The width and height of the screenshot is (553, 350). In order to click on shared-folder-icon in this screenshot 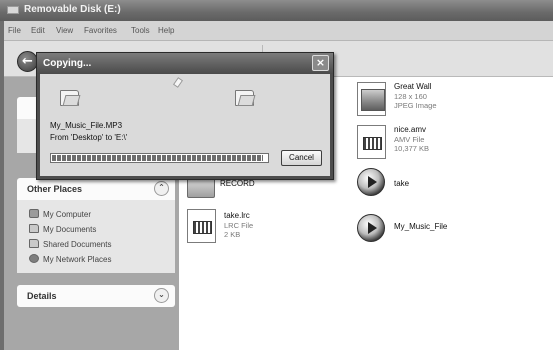, I will do `click(34, 243)`.